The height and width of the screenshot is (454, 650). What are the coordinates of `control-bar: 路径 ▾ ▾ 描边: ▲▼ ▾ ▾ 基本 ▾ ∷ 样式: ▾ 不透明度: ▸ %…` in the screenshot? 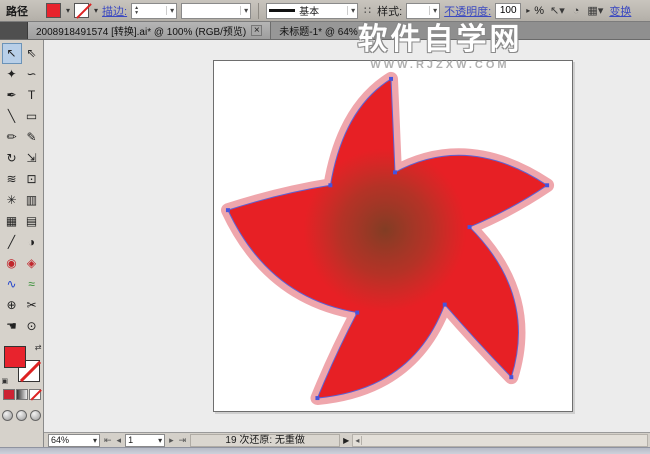 It's located at (325, 11).